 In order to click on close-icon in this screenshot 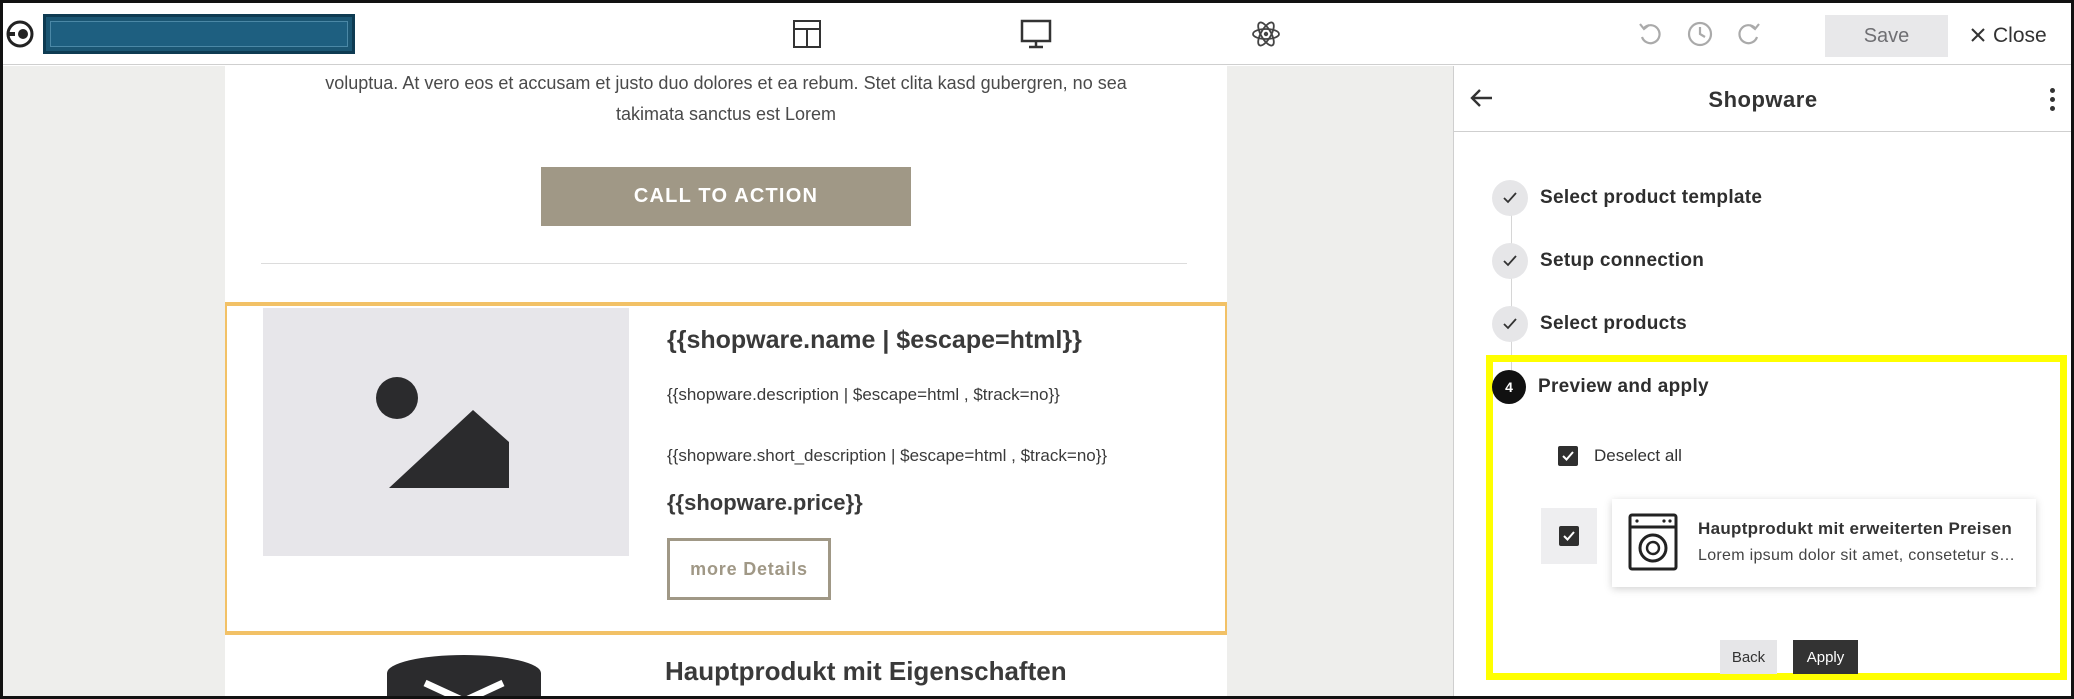, I will do `click(1978, 36)`.